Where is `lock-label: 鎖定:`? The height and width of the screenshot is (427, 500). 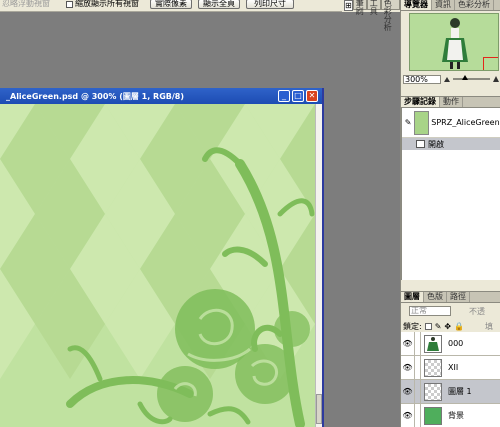
lock-label: 鎖定: is located at coordinates (412, 326).